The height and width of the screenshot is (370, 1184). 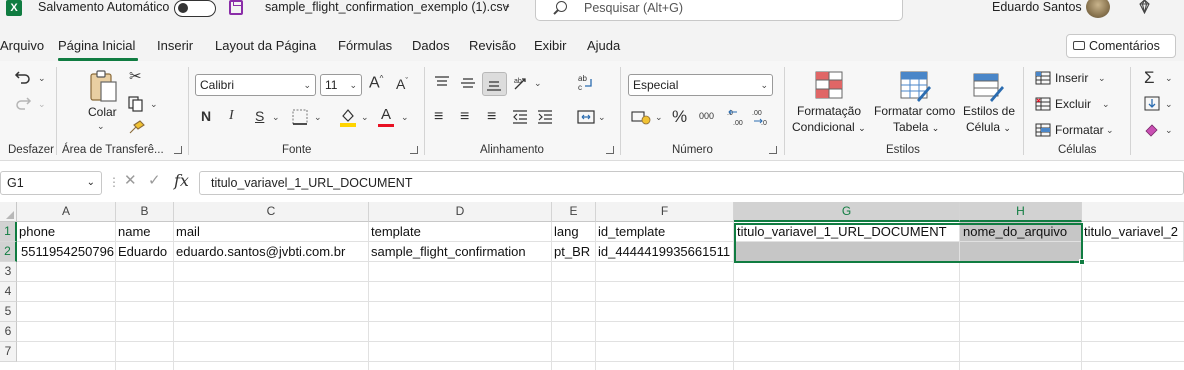 I want to click on fill-handle, so click(x=1082, y=262).